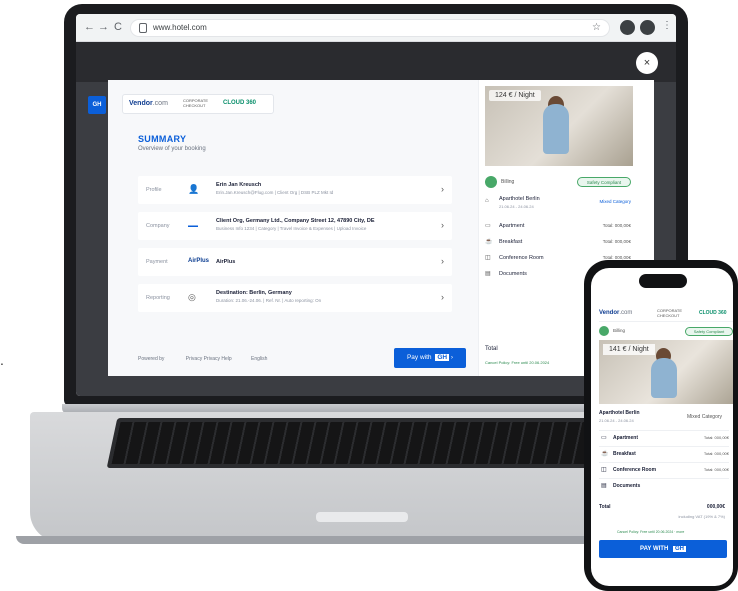  I want to click on laptop-keyboard, so click(357, 443).